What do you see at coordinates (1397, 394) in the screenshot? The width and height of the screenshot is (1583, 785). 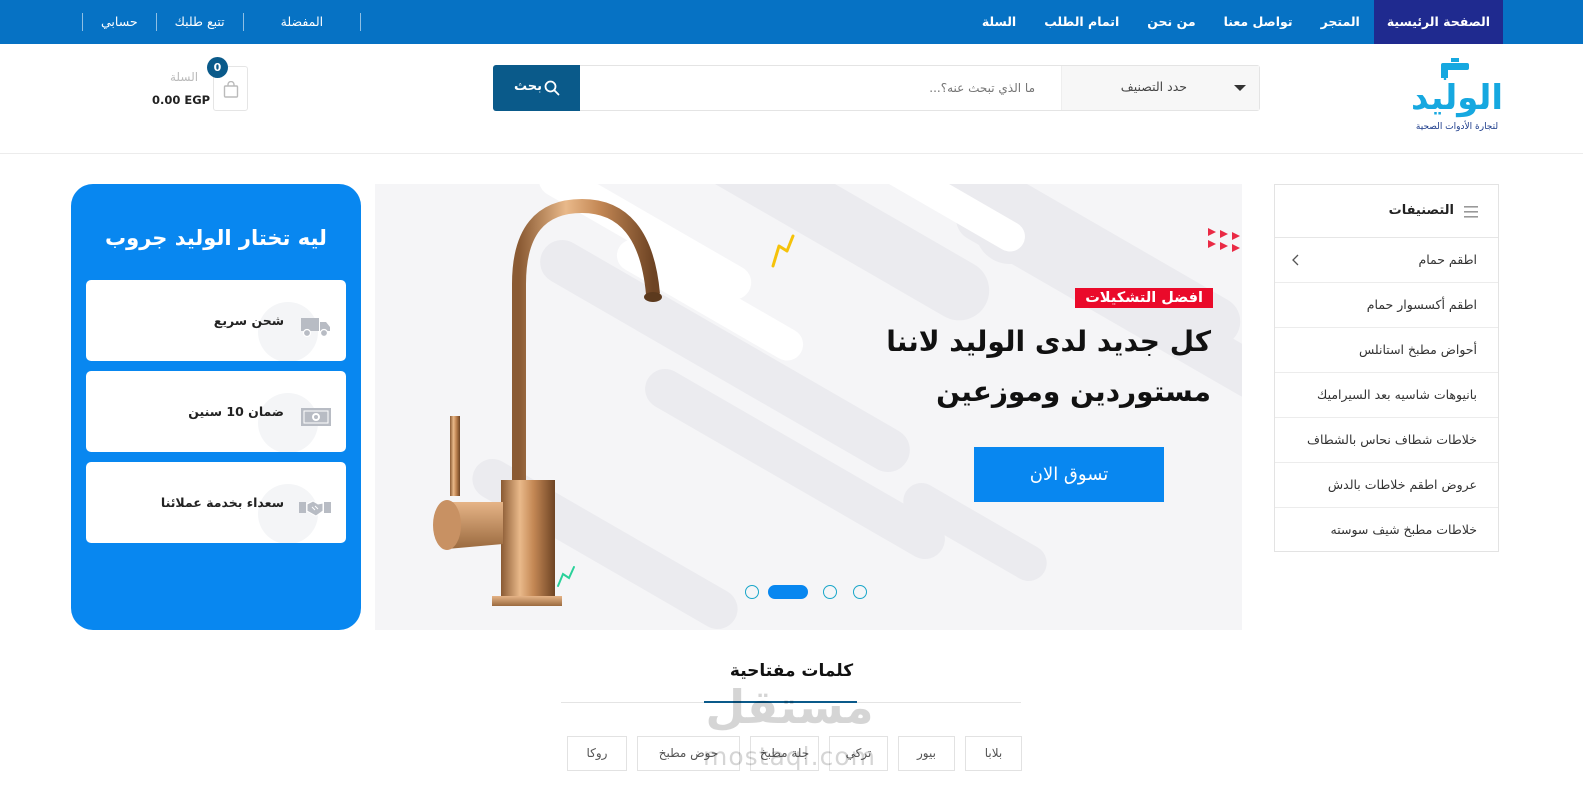 I see `category-item-label: بانيوهات شاسيه بعد السيراميك` at bounding box center [1397, 394].